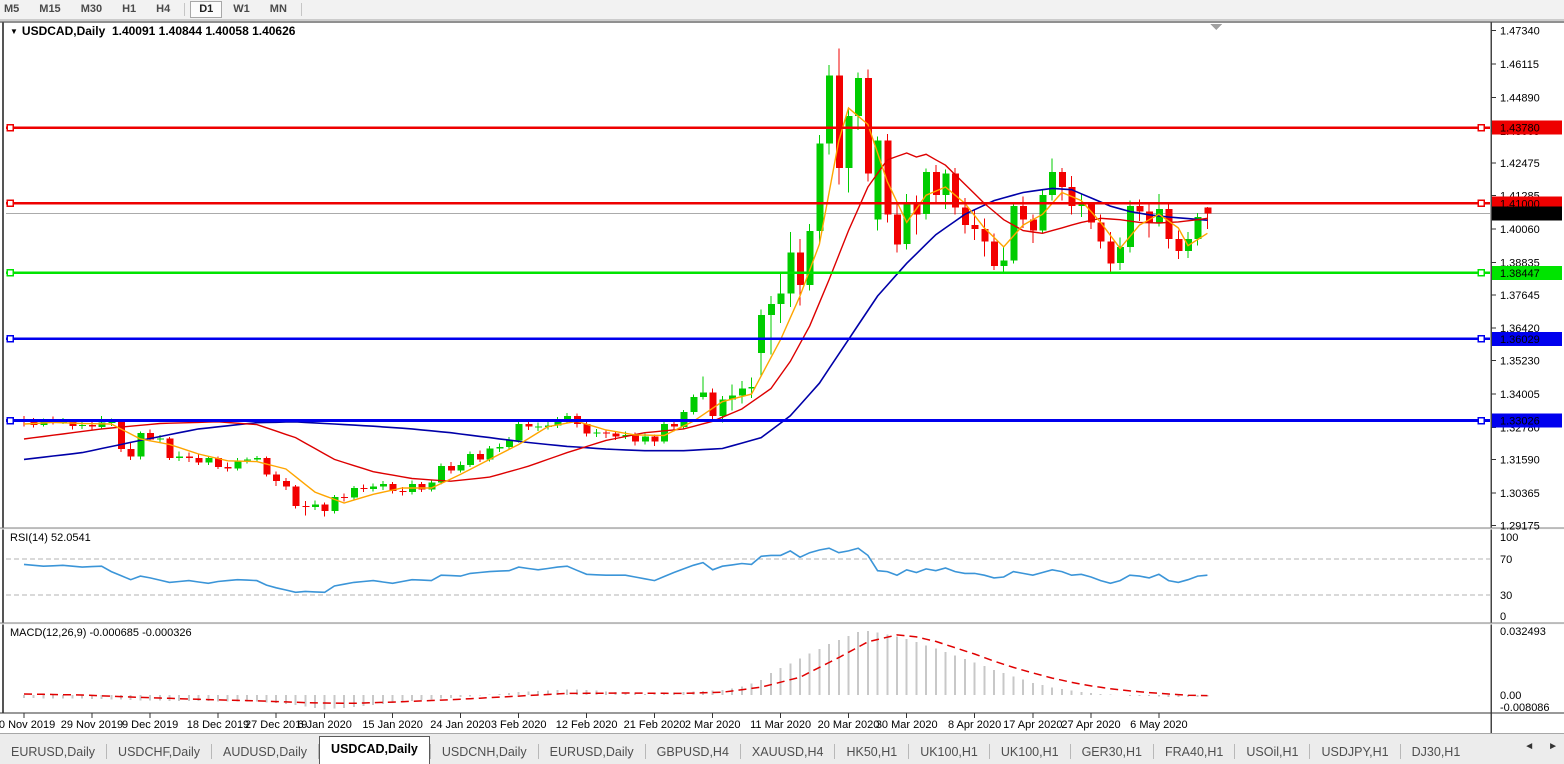  What do you see at coordinates (150, 725) in the screenshot?
I see `svg-text: 9 Dec 2019` at bounding box center [150, 725].